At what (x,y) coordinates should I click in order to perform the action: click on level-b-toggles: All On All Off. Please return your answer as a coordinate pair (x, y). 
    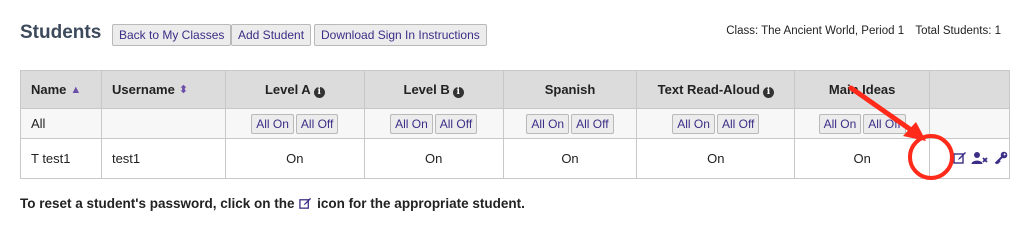
    Looking at the image, I should click on (433, 123).